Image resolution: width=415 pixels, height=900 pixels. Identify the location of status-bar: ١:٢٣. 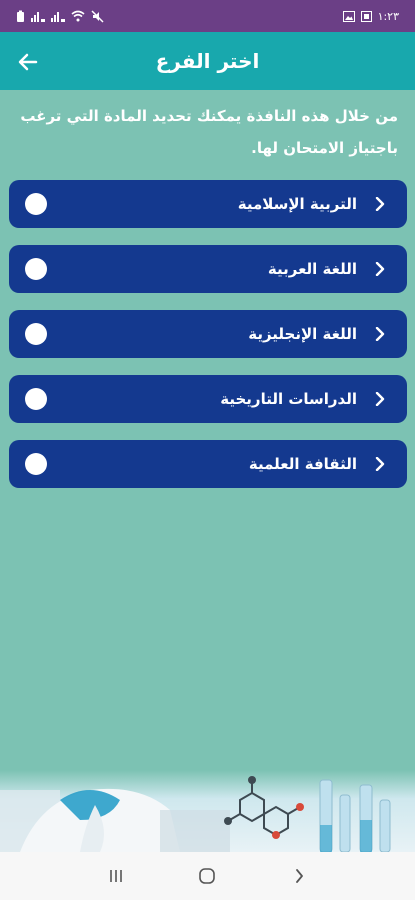
(207, 16).